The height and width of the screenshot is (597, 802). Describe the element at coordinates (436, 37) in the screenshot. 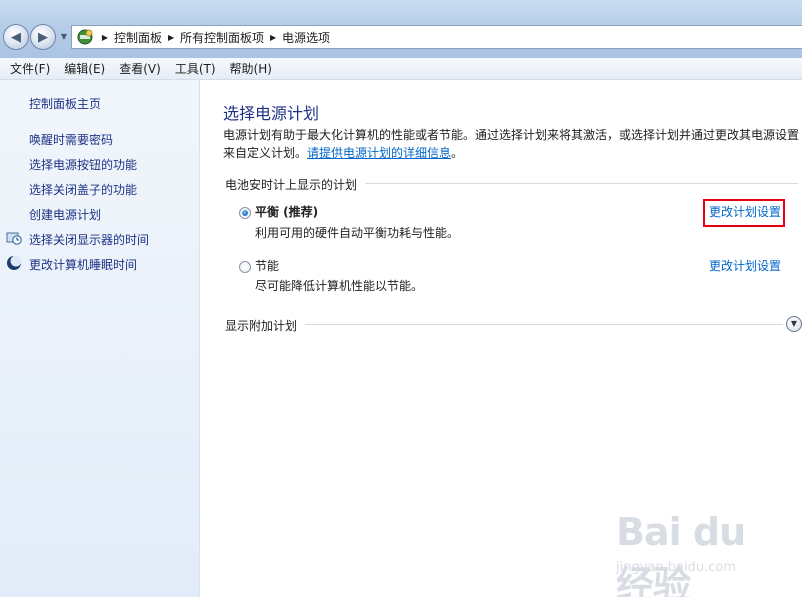

I see `address-bar: ▶ 控制面板 ▶ 所有控制面板项 ▶ 电源选项` at that location.